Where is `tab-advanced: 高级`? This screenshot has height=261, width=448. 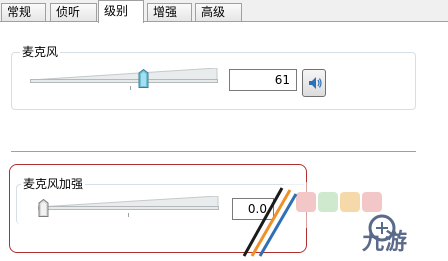
tab-advanced: 高级 is located at coordinates (218, 12).